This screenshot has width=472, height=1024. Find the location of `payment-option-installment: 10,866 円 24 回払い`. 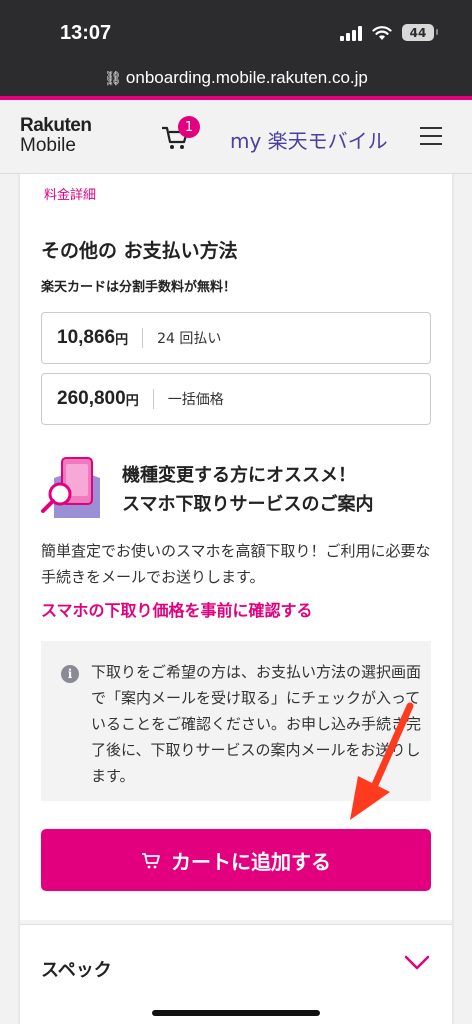

payment-option-installment: 10,866 円 24 回払い is located at coordinates (236, 338).